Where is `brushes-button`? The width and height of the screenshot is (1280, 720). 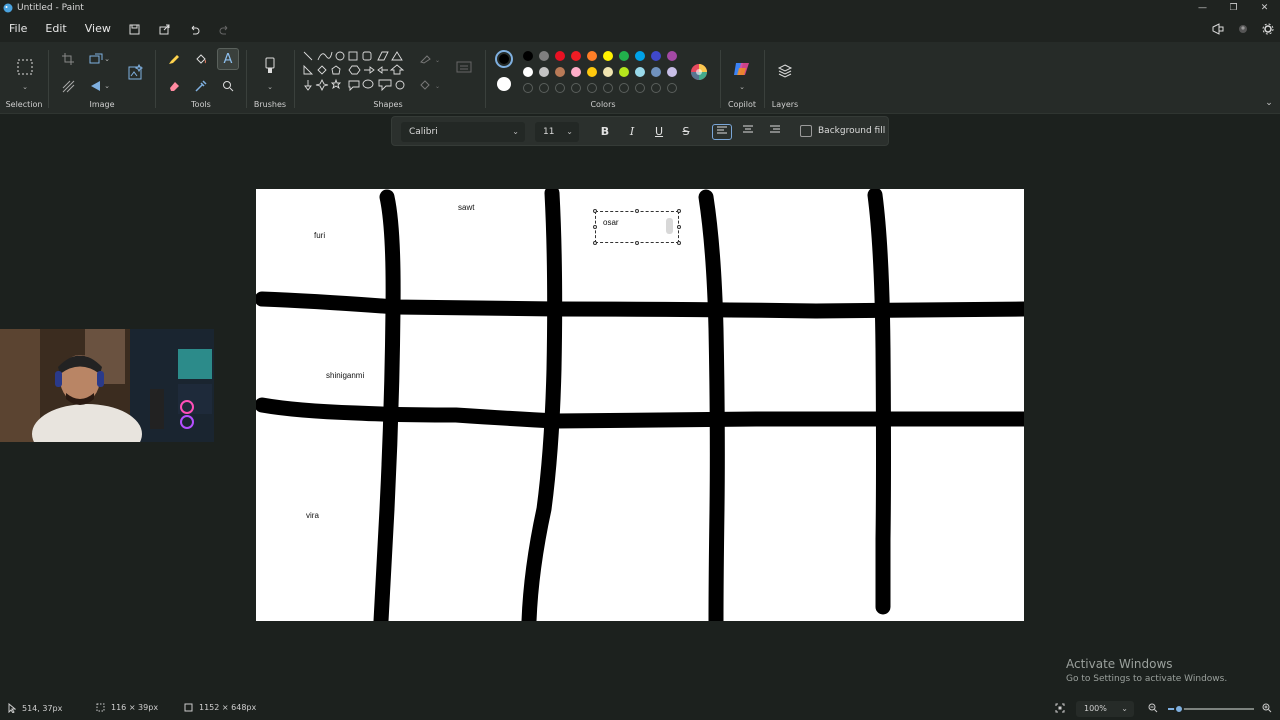
brushes-button is located at coordinates (270, 66).